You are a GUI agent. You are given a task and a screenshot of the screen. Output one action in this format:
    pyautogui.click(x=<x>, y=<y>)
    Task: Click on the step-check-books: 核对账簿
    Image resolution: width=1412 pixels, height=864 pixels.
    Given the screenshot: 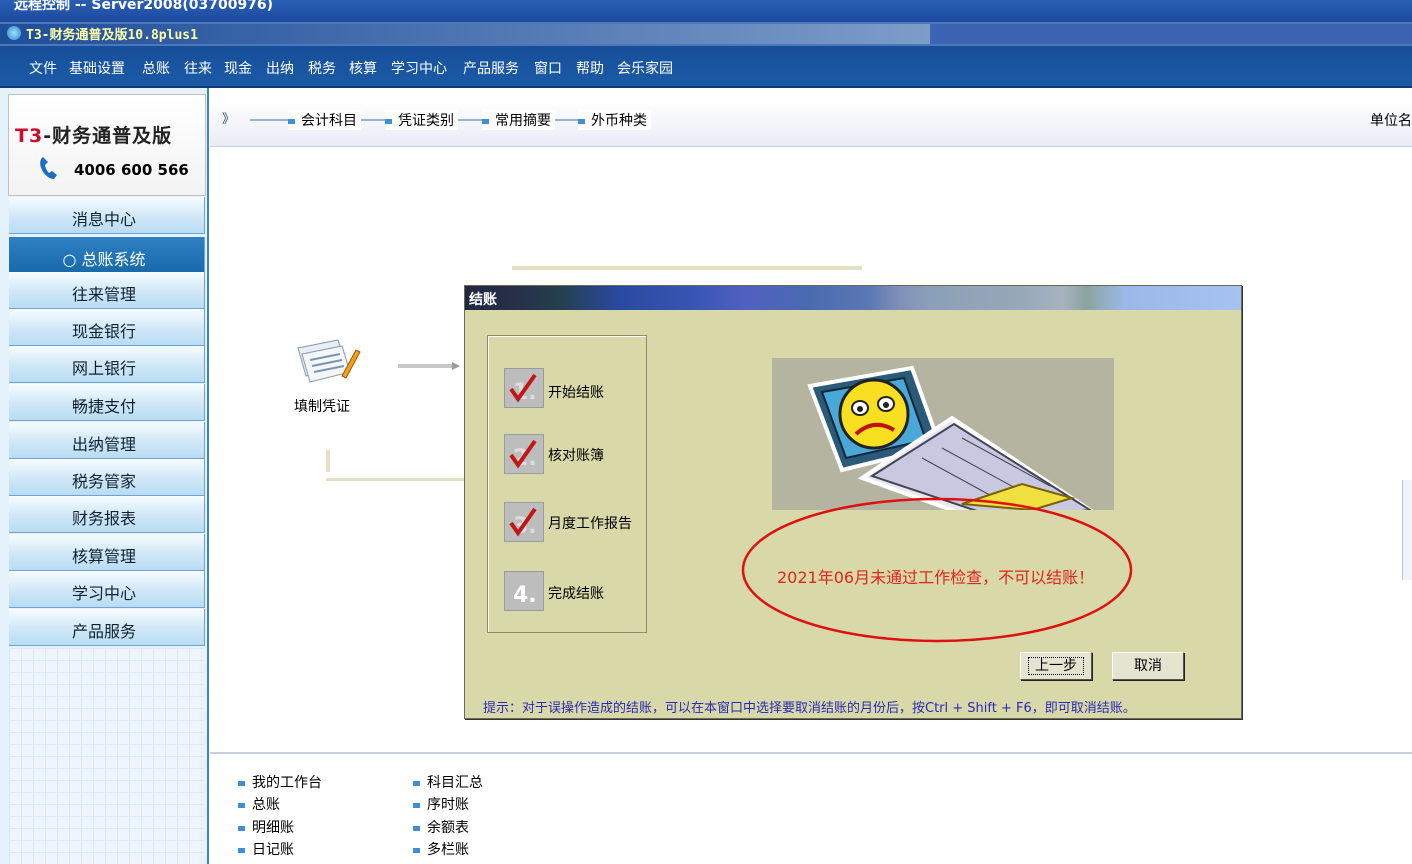 What is the action you would take?
    pyautogui.click(x=576, y=456)
    